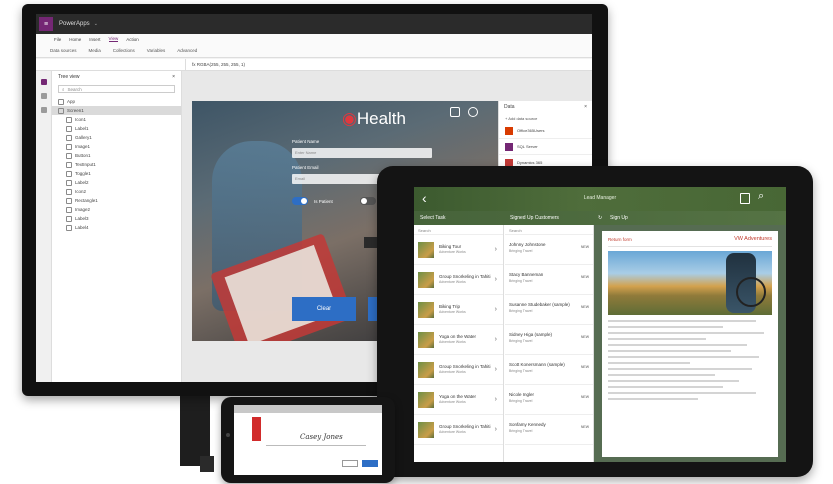  I want to click on status-badge: NEW, so click(584, 307).